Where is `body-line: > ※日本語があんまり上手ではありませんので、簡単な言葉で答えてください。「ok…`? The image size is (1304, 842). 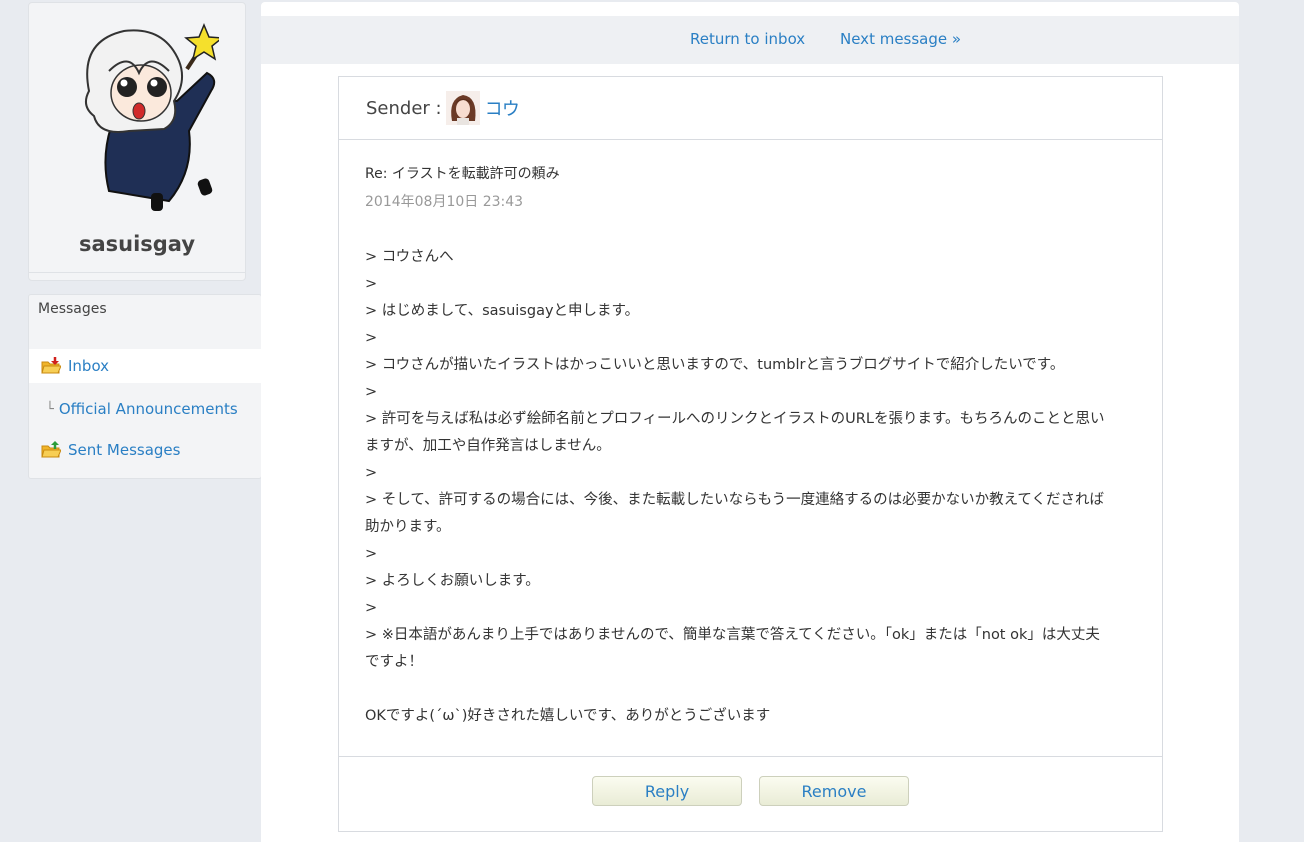 body-line: > ※日本語があんまり上手ではありませんので、簡単な言葉で答えてください。「ok… is located at coordinates (732, 635).